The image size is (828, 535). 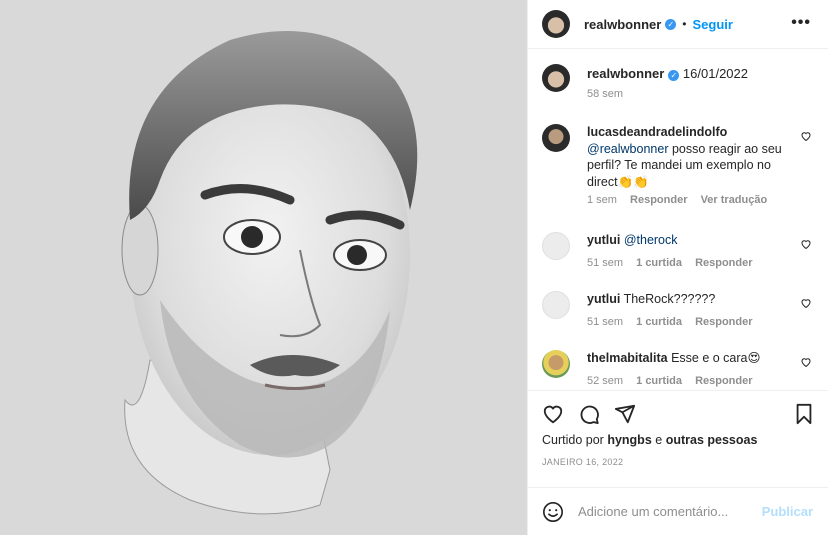 I want to click on post-date: JANEIRO 16, 2022, so click(x=582, y=462).